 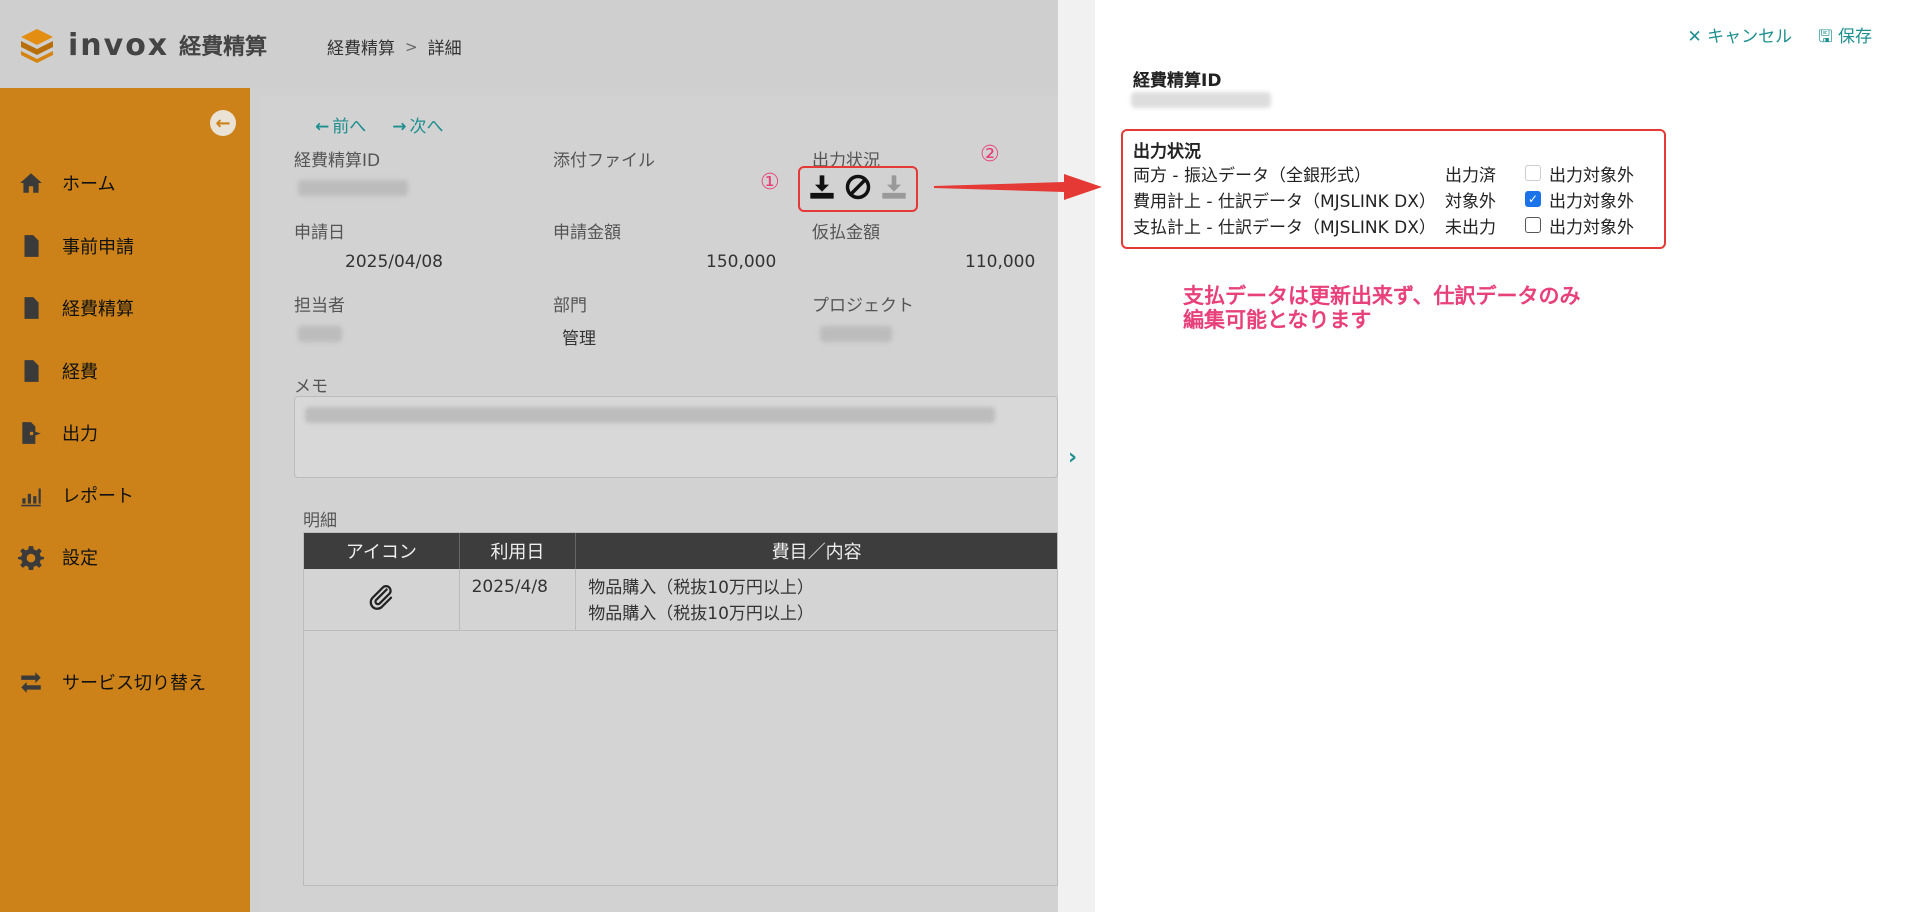 I want to click on download-icon, so click(x=822, y=189).